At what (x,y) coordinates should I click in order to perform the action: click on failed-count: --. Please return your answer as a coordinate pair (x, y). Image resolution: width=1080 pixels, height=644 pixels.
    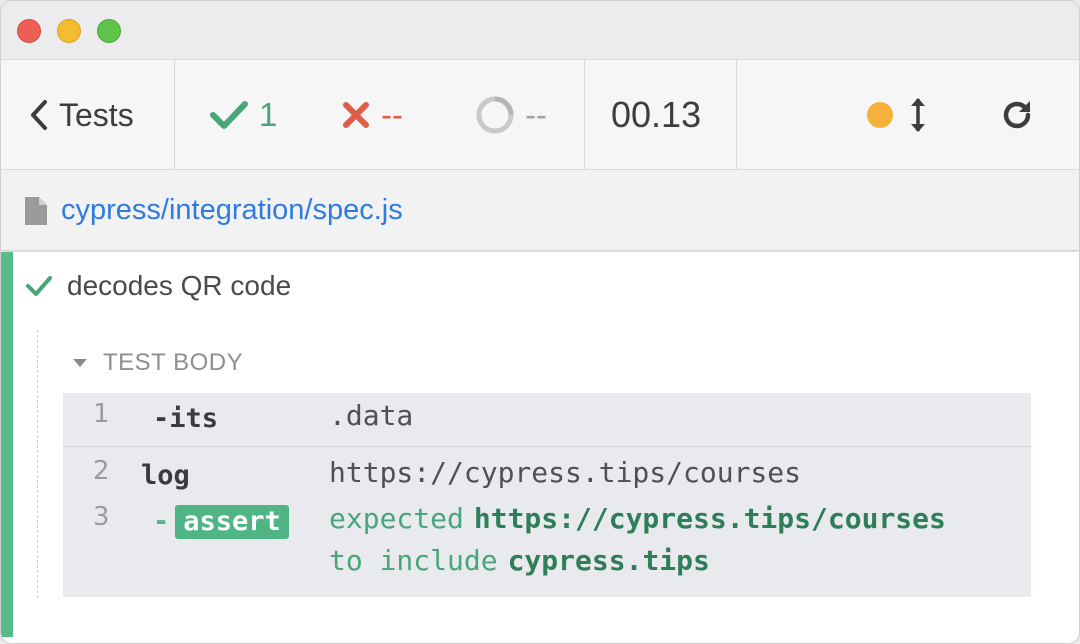
    Looking at the image, I should click on (392, 114).